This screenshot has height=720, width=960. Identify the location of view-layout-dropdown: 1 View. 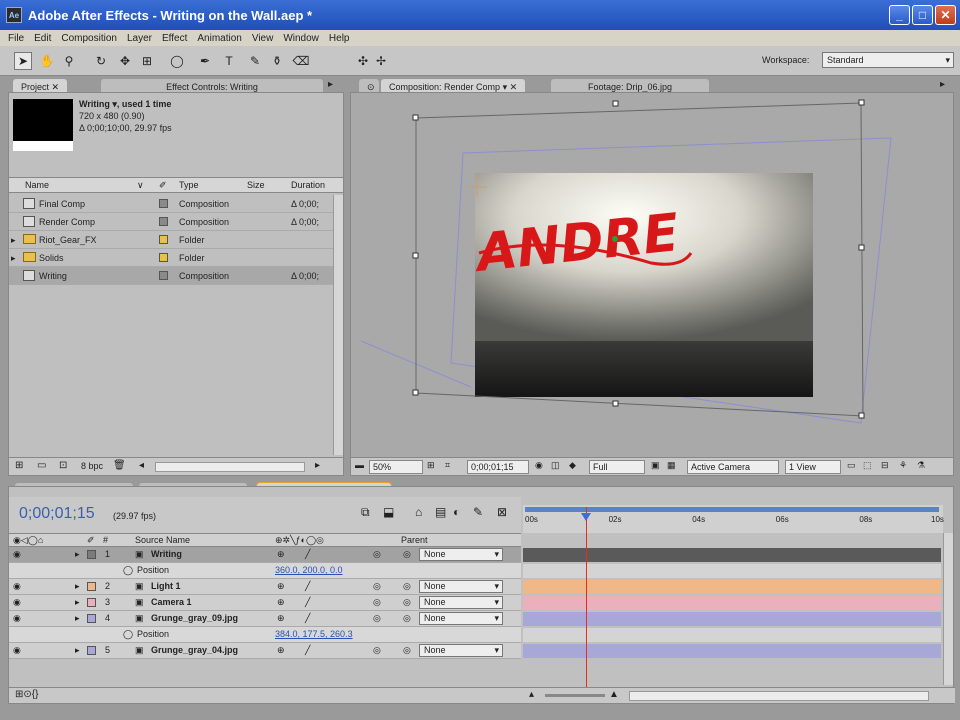
(813, 467).